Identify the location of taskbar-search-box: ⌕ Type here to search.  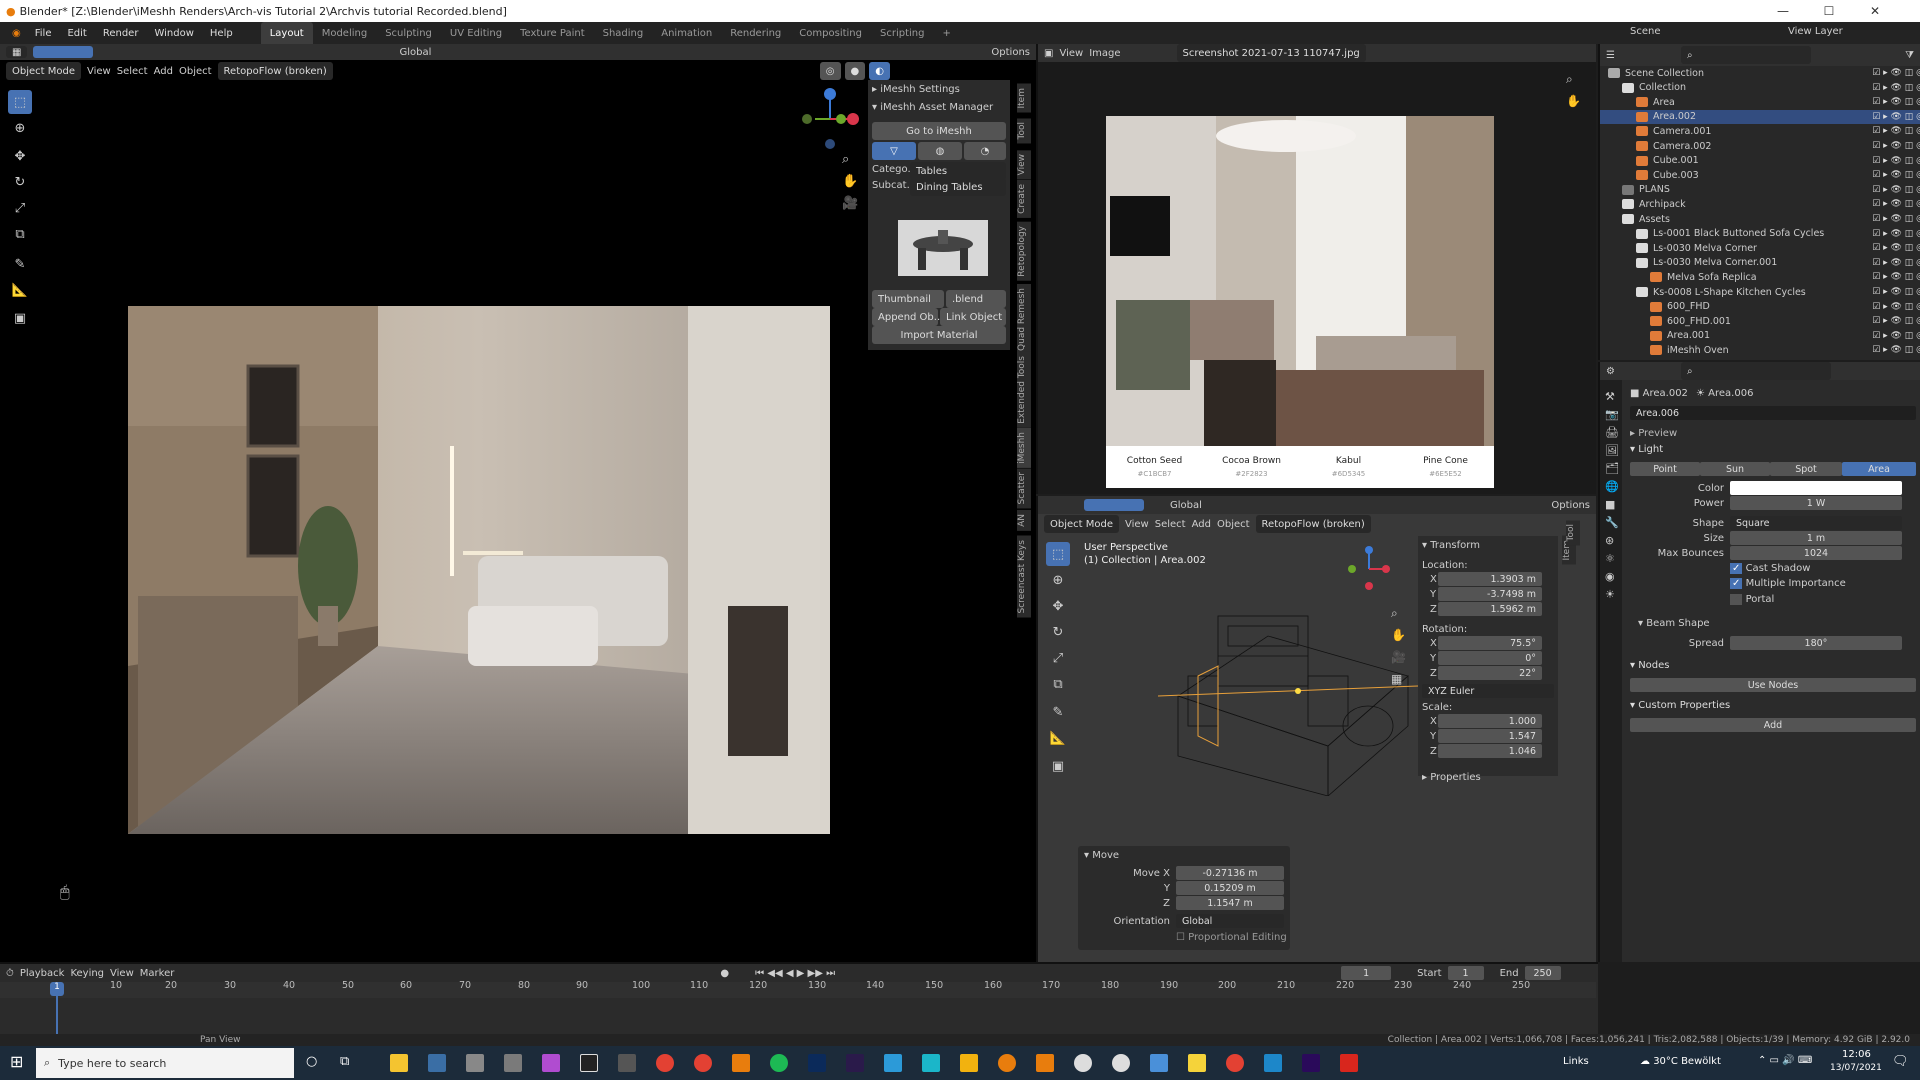
(165, 1063).